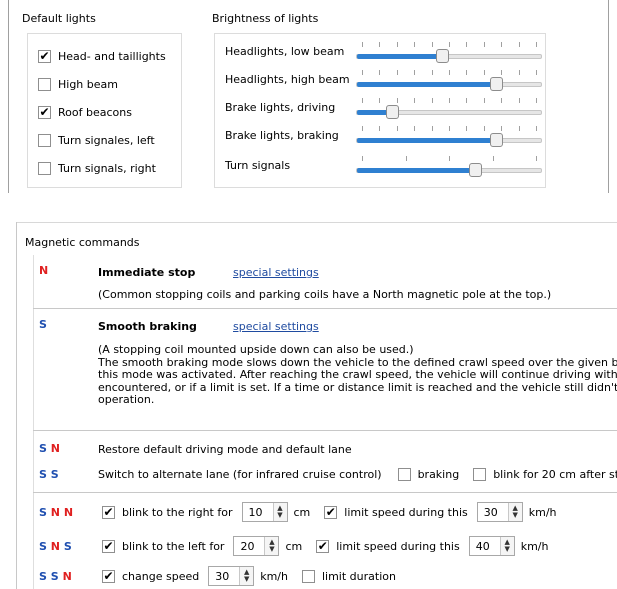  I want to click on slider-high-beam, so click(449, 80).